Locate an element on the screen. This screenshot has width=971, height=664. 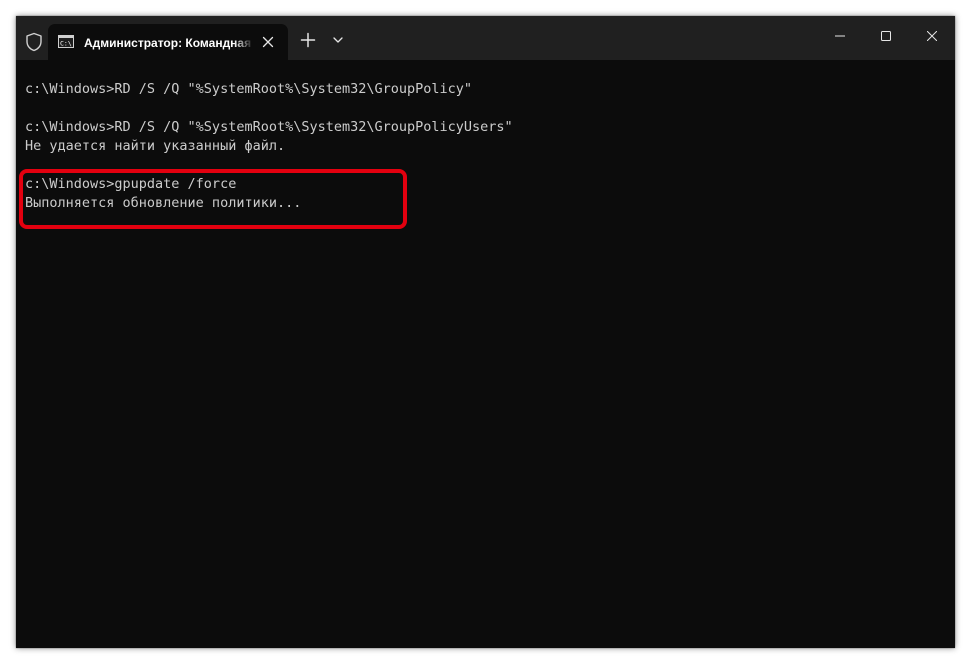
plus-icon is located at coordinates (308, 40).